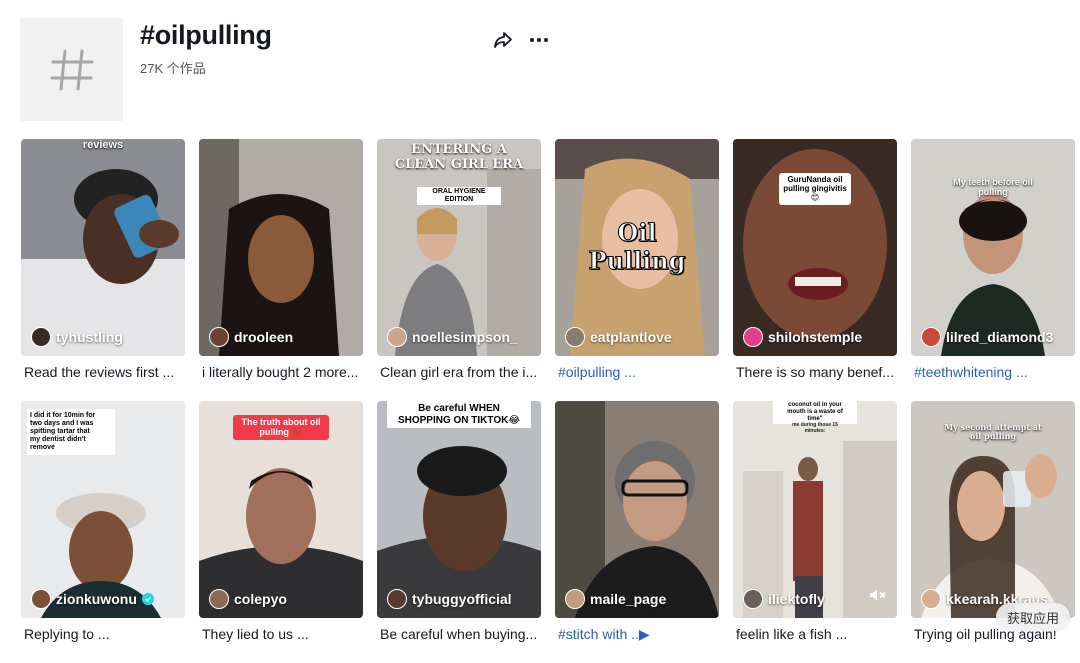 This screenshot has height=663, width=1080. What do you see at coordinates (281, 427) in the screenshot?
I see `overlay-text: The truth about oil pulling 💋` at bounding box center [281, 427].